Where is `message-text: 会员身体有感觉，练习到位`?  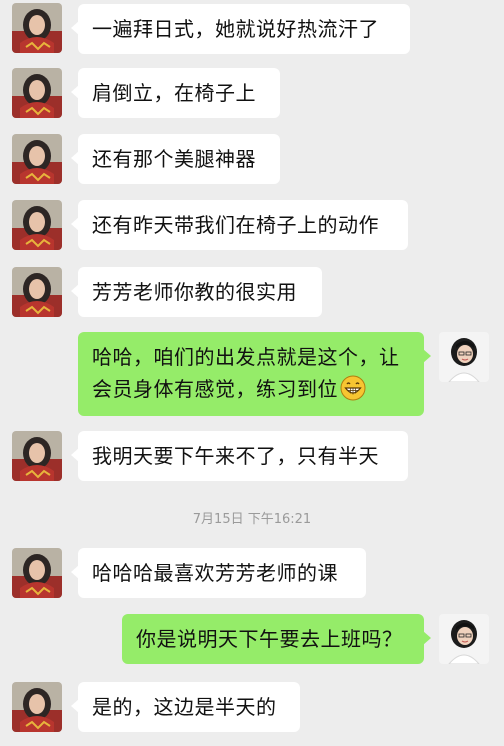 message-text: 会员身体有感觉，练习到位 is located at coordinates (215, 389).